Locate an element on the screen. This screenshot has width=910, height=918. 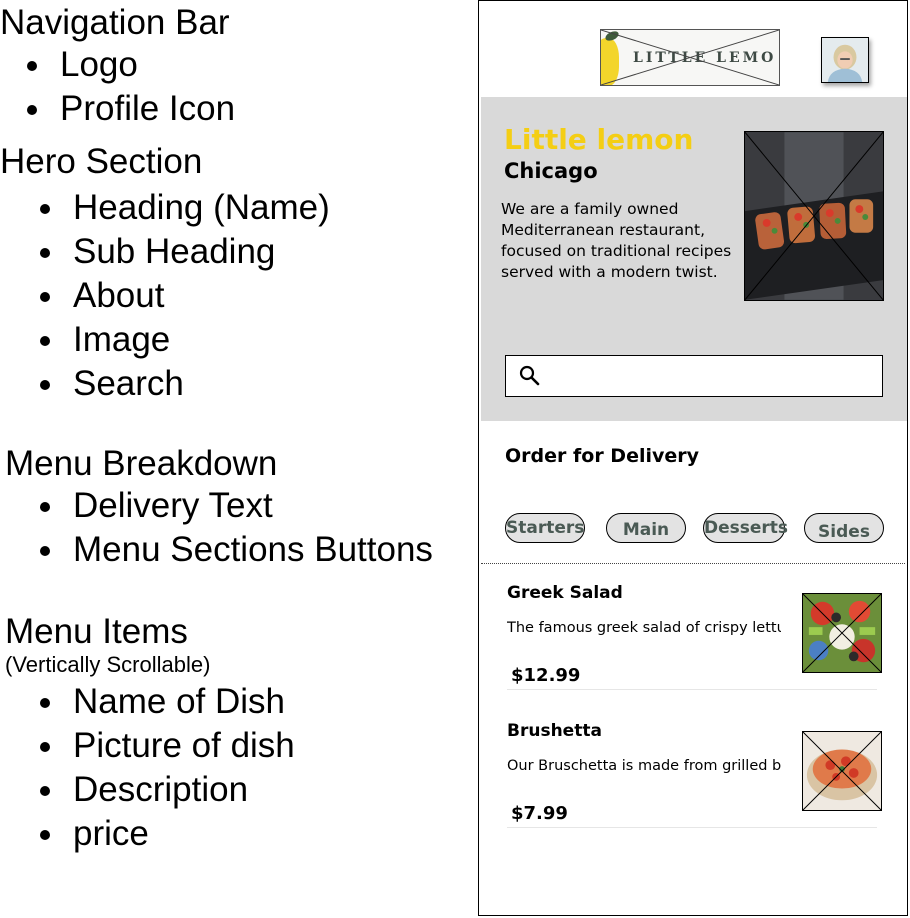
profile-icon is located at coordinates (845, 60).